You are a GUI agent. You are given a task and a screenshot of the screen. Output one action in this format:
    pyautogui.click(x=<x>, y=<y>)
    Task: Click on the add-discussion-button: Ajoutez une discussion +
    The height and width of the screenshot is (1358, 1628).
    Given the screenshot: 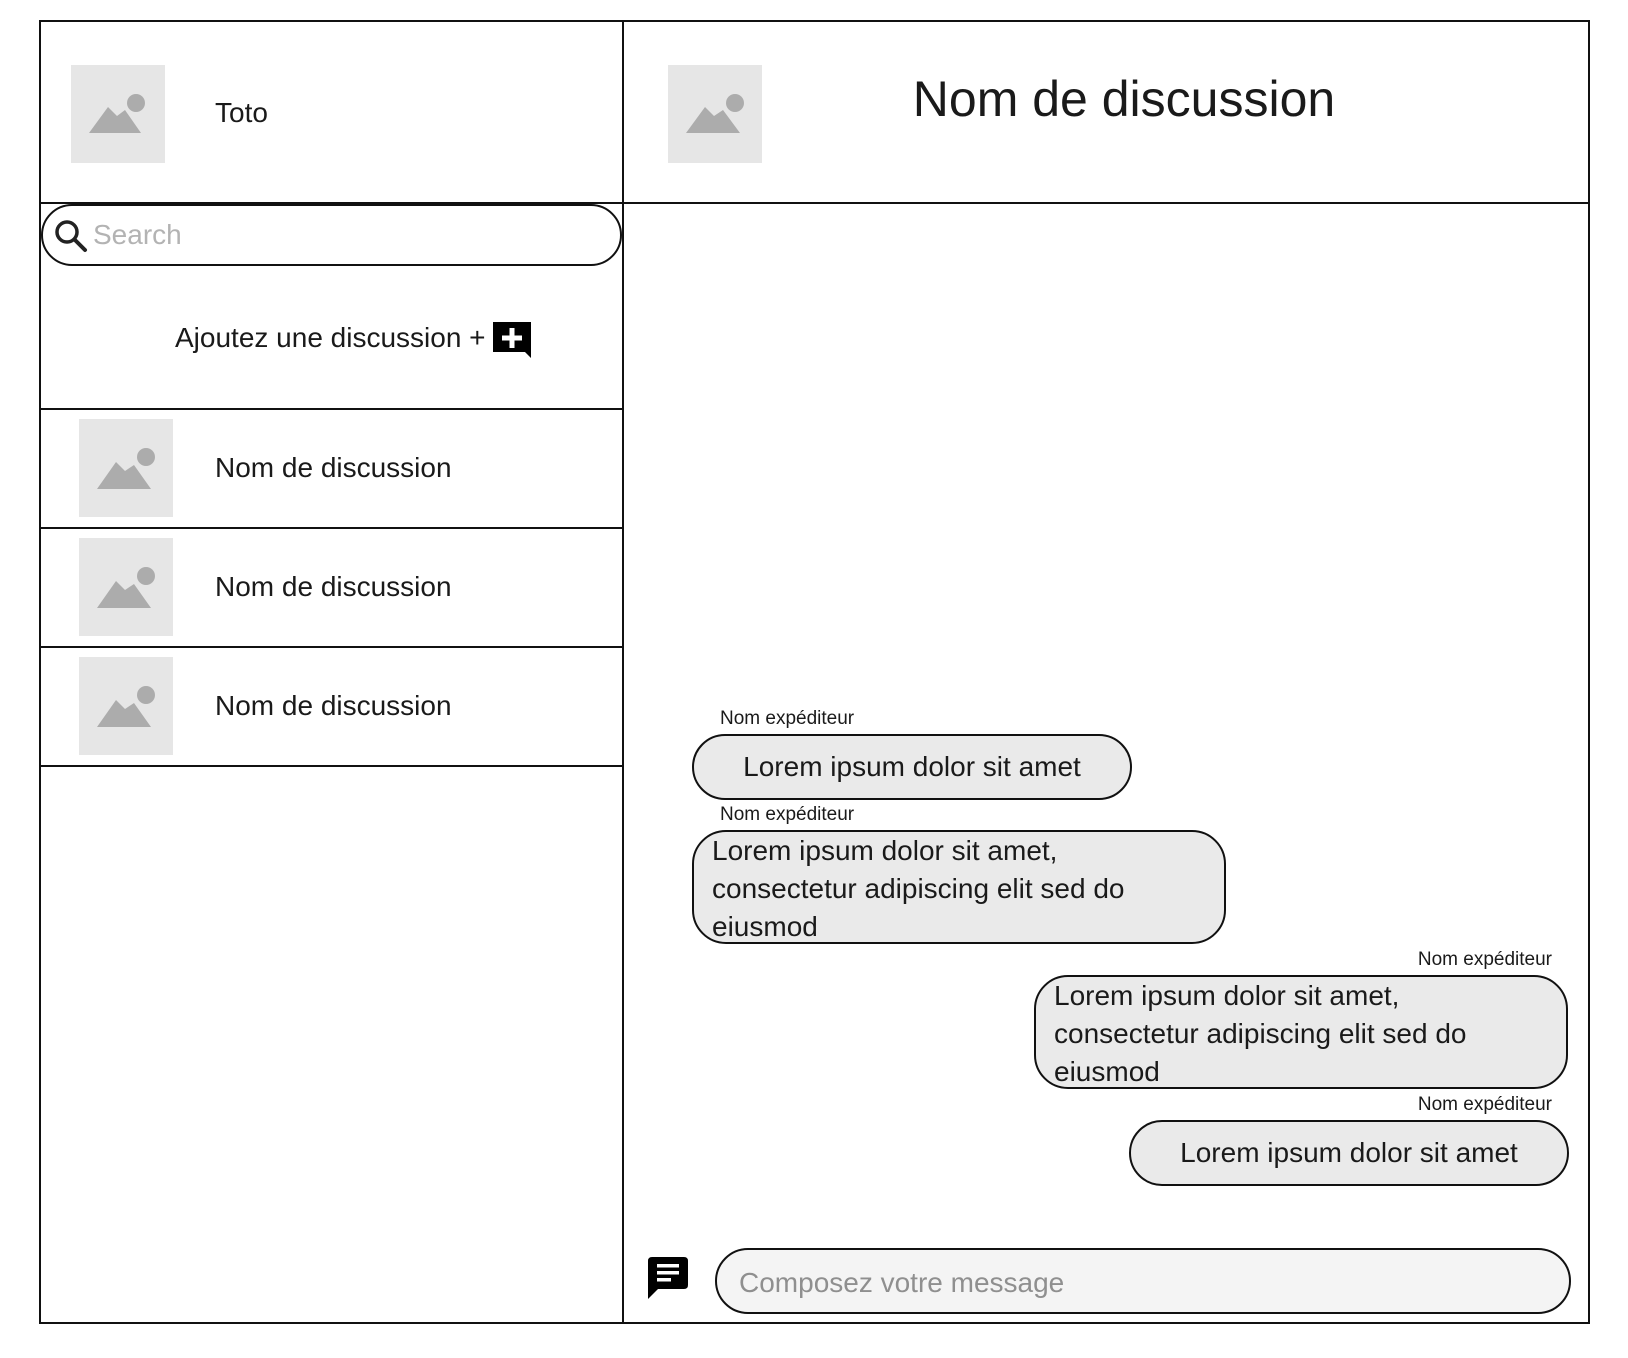 What is the action you would take?
    pyautogui.click(x=331, y=339)
    